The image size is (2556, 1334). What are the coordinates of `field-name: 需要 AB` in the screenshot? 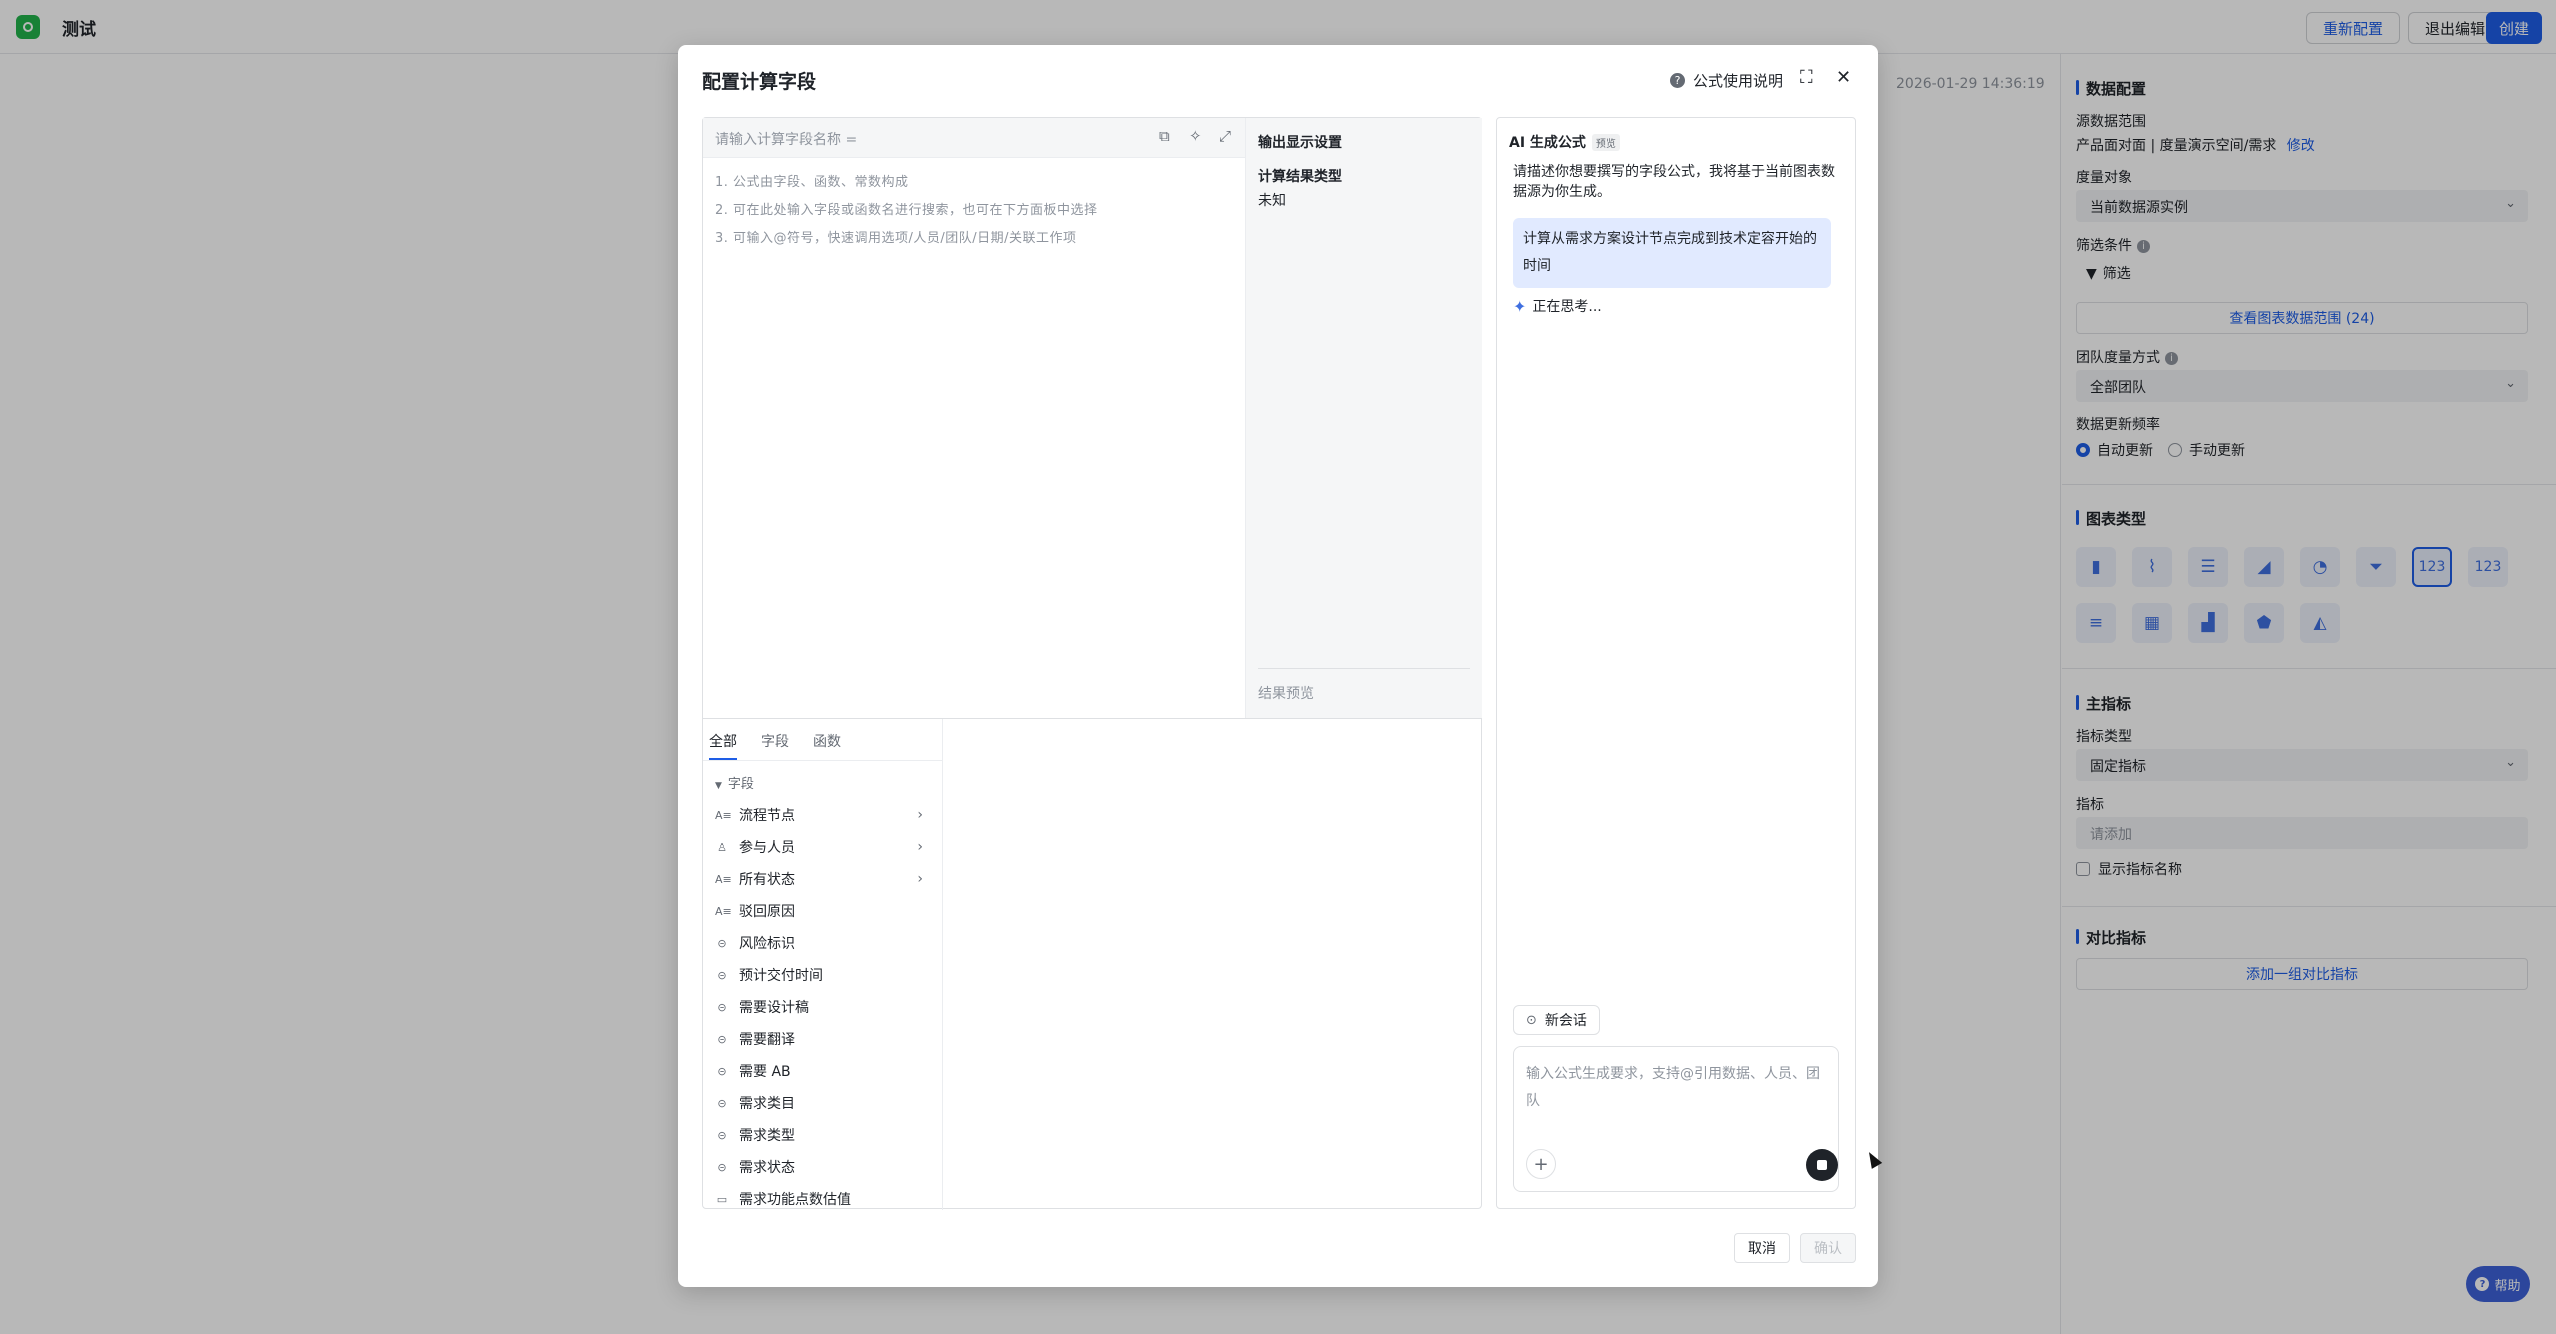 It's located at (765, 1072).